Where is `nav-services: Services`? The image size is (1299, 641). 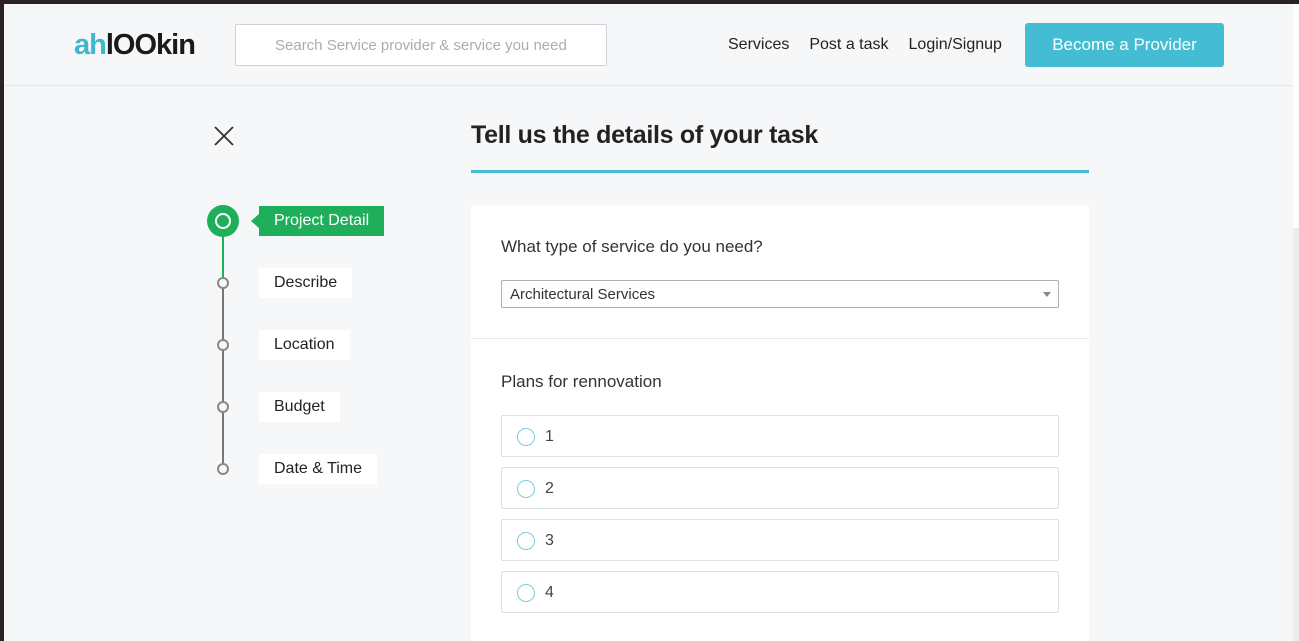 nav-services: Services is located at coordinates (758, 45).